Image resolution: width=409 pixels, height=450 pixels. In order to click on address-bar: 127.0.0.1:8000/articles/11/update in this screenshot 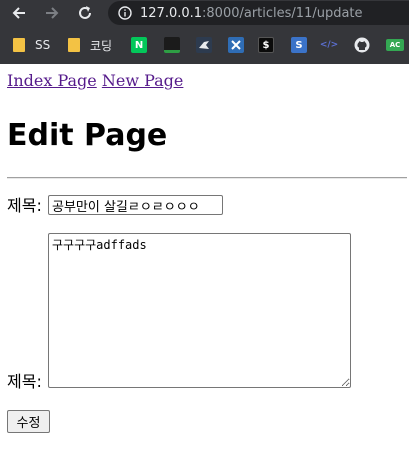, I will do `click(258, 13)`.